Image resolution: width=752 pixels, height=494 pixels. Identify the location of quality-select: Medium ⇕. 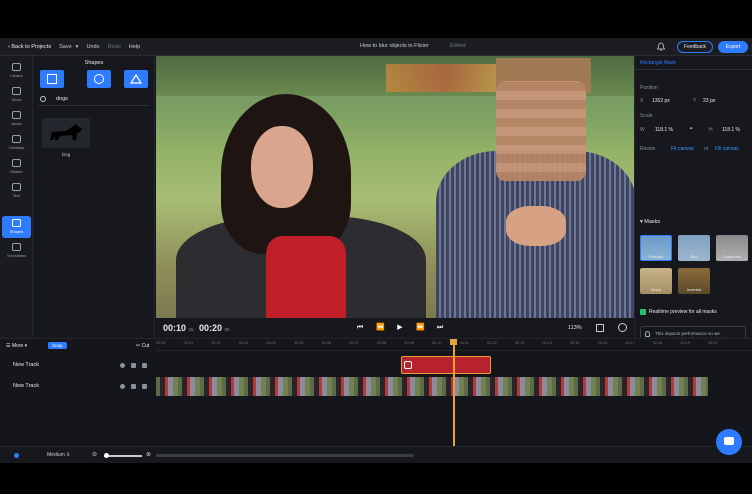
(58, 455).